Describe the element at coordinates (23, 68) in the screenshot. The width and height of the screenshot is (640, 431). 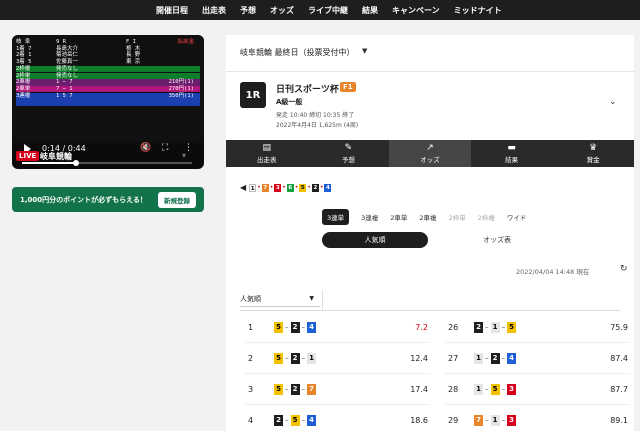
I see `result-overlay-cell: 2枠複` at that location.